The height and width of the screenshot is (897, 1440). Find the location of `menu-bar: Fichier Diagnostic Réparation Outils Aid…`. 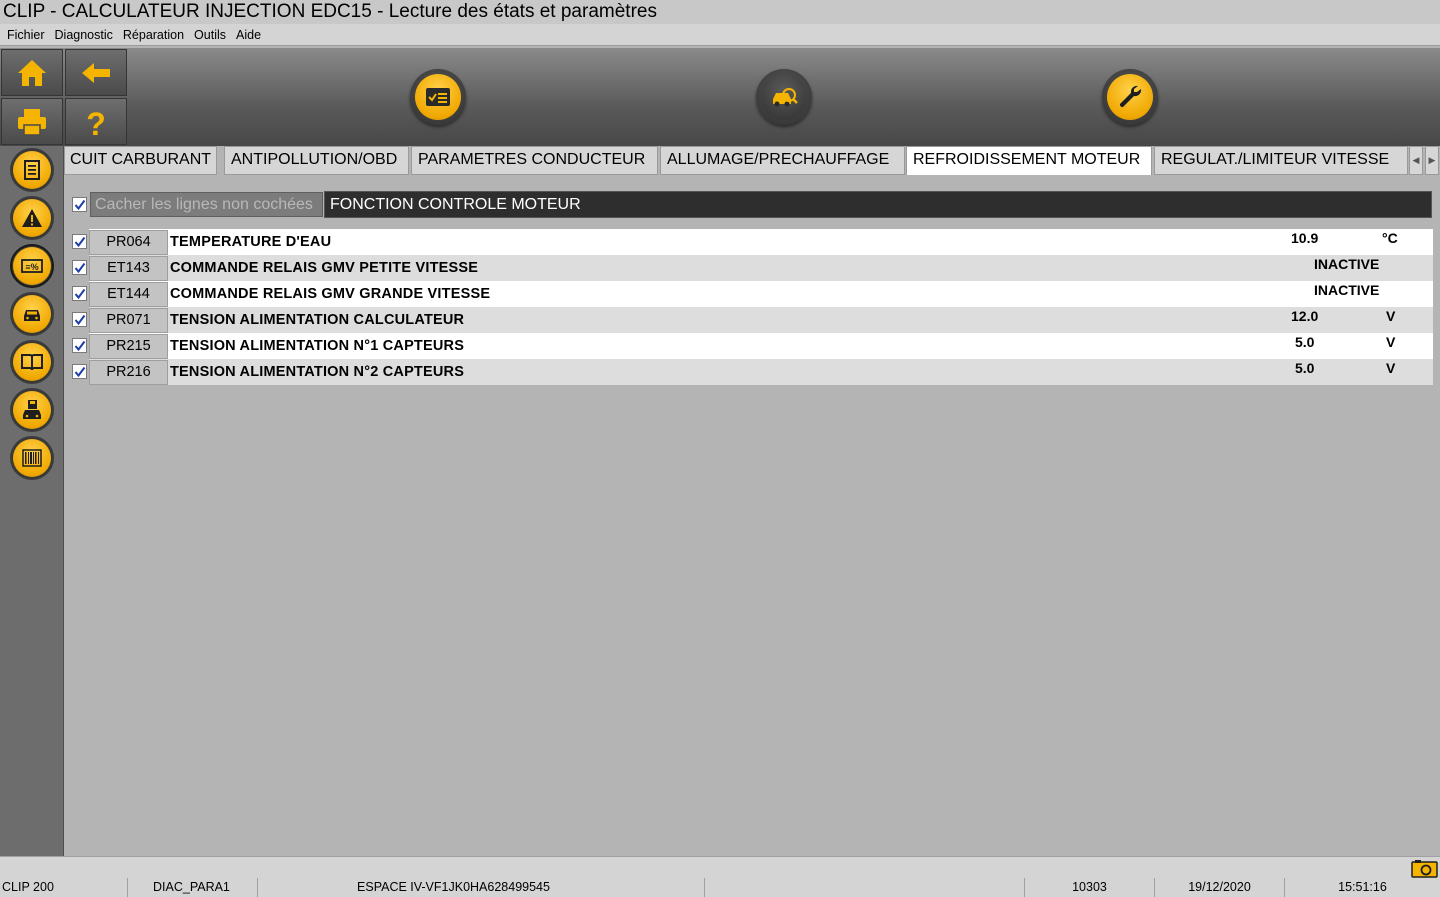

menu-bar: Fichier Diagnostic Réparation Outils Aid… is located at coordinates (720, 35).